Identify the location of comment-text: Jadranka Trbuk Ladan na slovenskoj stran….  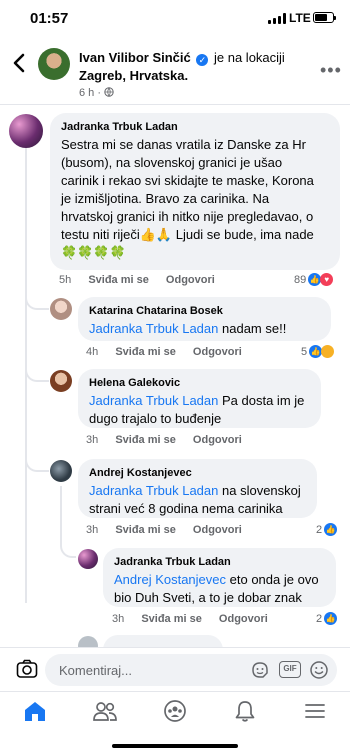
(195, 499).